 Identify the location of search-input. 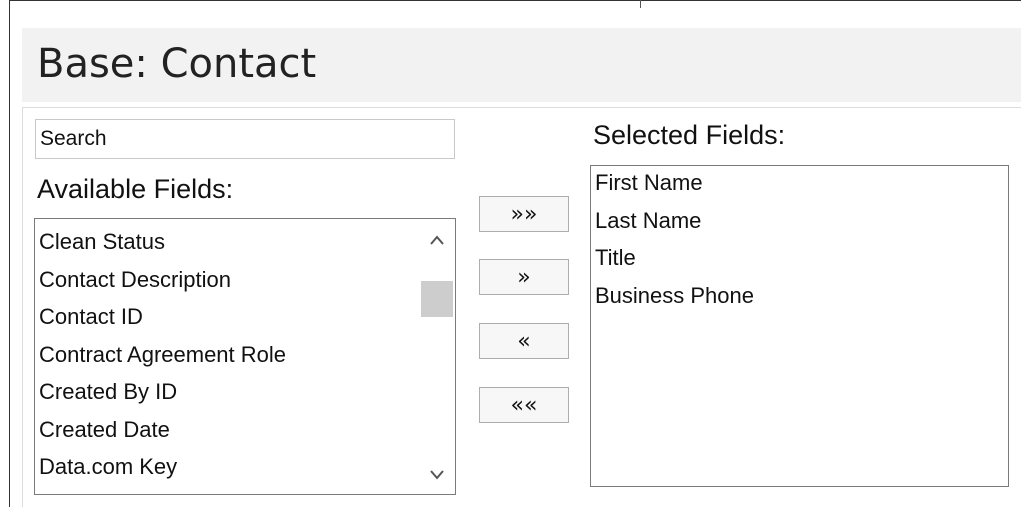
(245, 139).